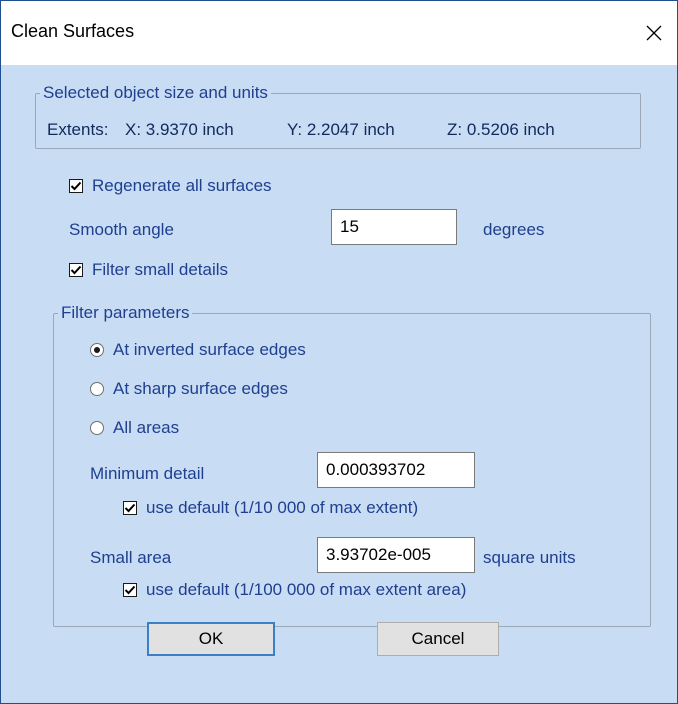 Image resolution: width=678 pixels, height=704 pixels. Describe the element at coordinates (396, 555) in the screenshot. I see `small-area-input` at that location.